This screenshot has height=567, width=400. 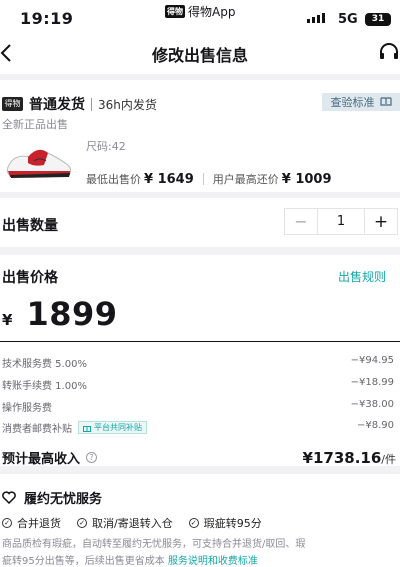 I want to click on sale-rules-link: 出售规则, so click(x=362, y=276).